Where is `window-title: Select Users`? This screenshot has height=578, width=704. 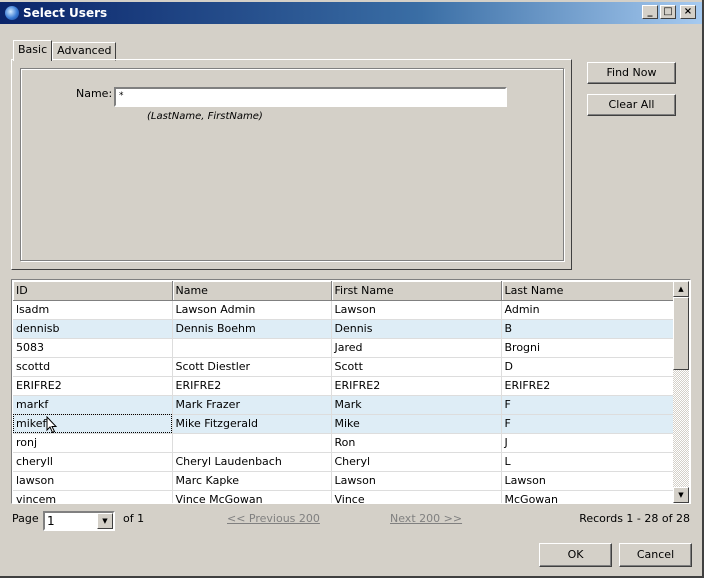
window-title: Select Users is located at coordinates (65, 13).